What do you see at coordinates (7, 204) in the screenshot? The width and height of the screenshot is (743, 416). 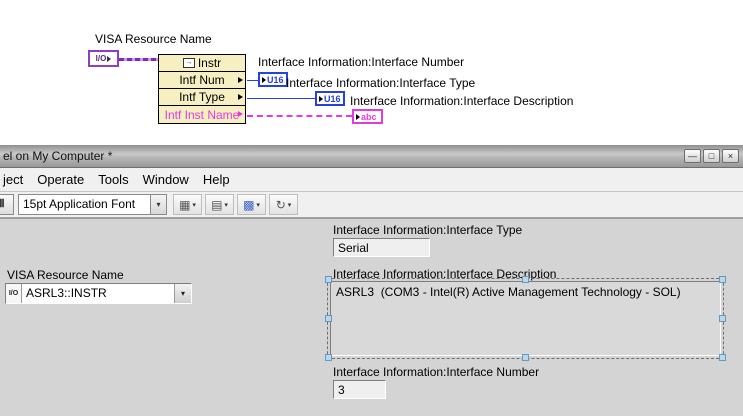 I see `pause-button: Ⅱ` at bounding box center [7, 204].